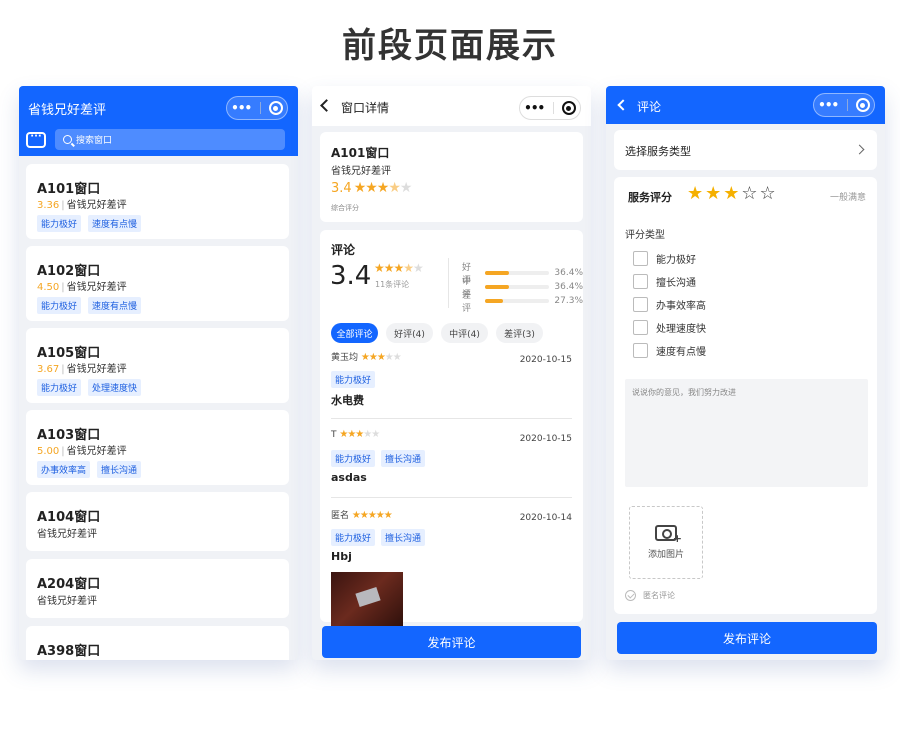 The width and height of the screenshot is (900, 746). What do you see at coordinates (351, 276) in the screenshot?
I see `big-score: 3.4` at bounding box center [351, 276].